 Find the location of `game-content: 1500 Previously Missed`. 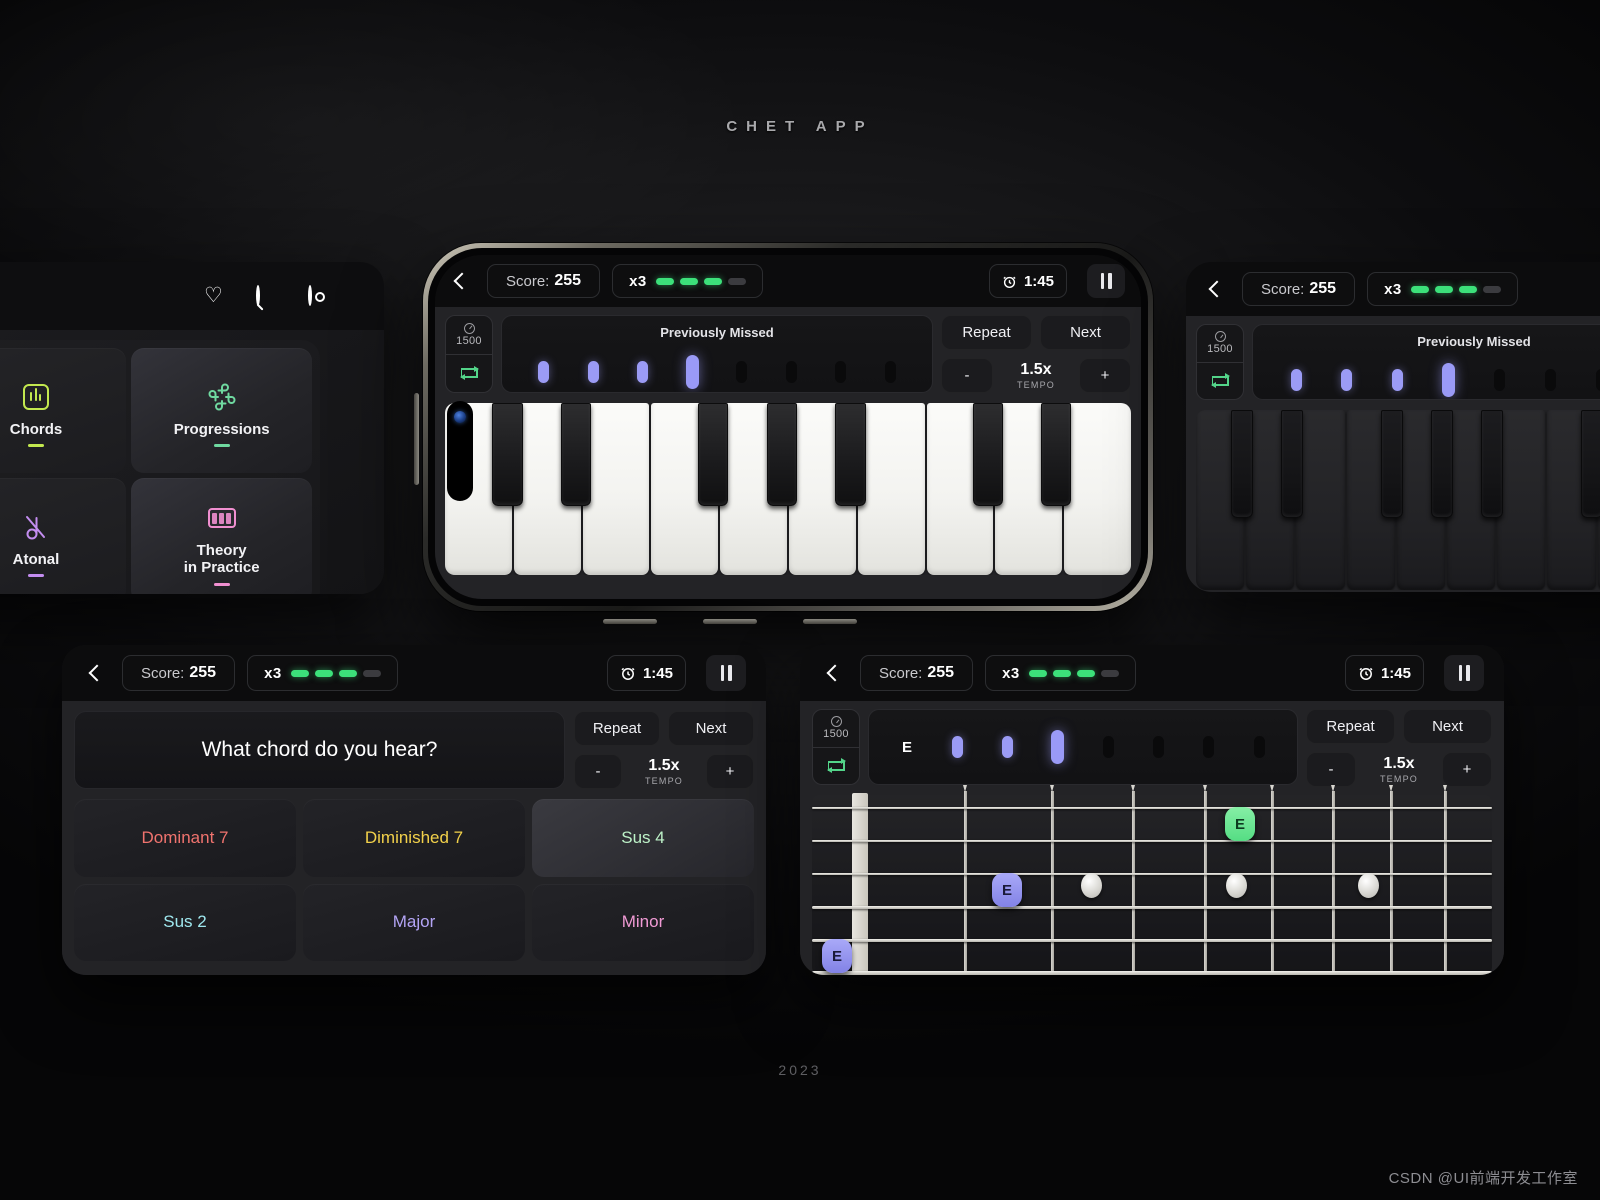

game-content: 1500 Previously Missed is located at coordinates (1393, 454).